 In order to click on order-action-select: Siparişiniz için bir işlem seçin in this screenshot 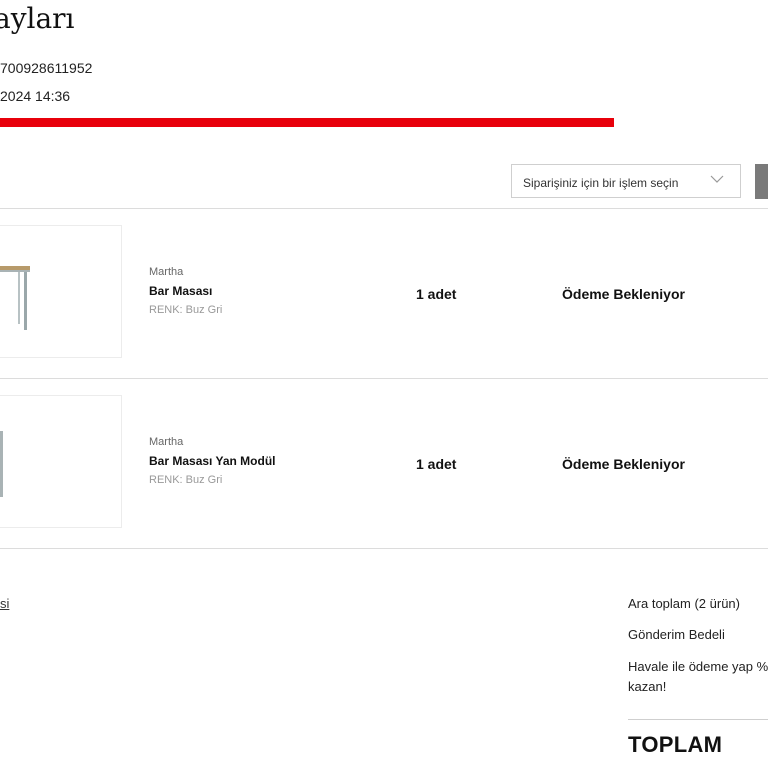, I will do `click(626, 181)`.